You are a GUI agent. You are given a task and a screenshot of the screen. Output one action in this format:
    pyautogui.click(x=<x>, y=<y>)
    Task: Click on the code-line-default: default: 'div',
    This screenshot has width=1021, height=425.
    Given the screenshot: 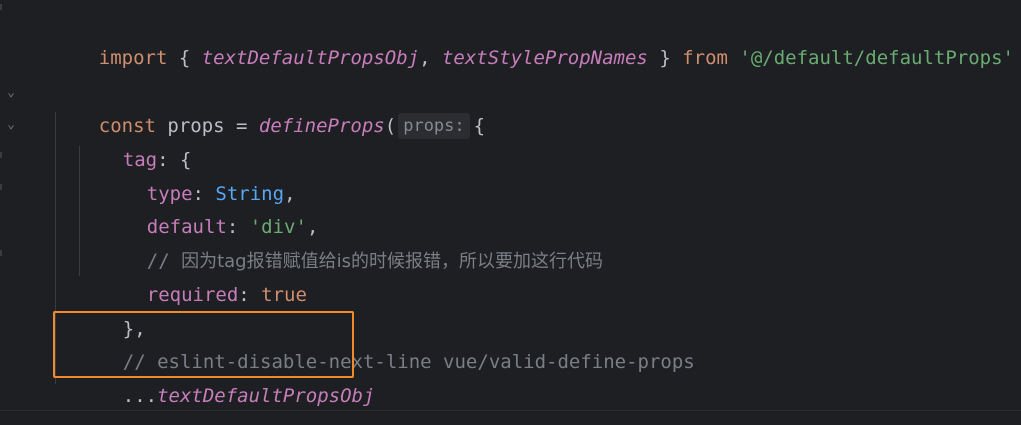 What is the action you would take?
    pyautogui.click(x=210, y=207)
    